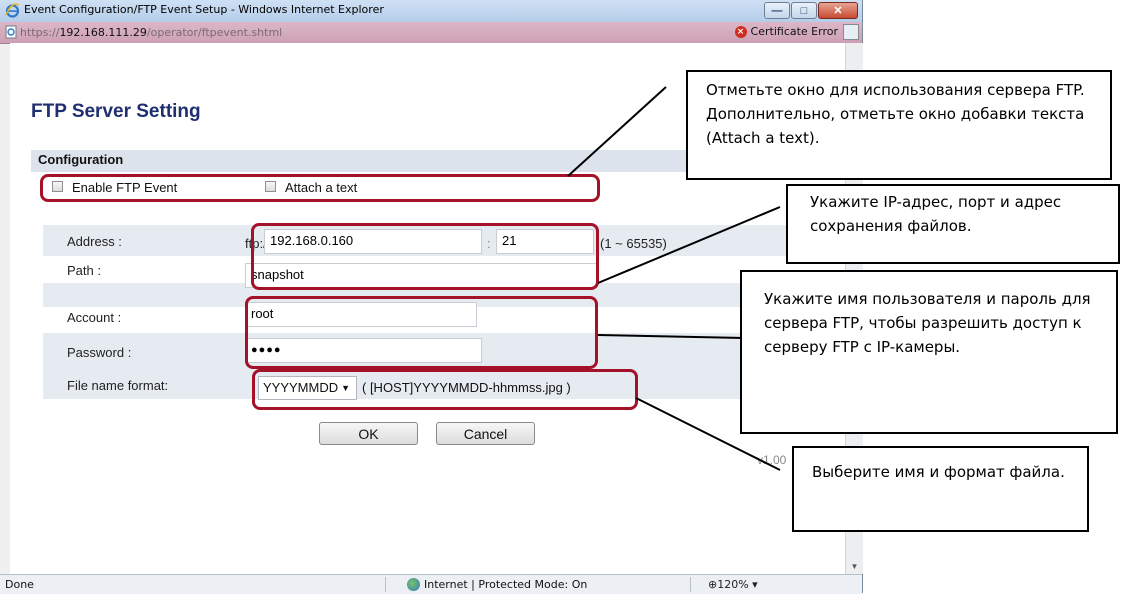 This screenshot has height=594, width=1131. I want to click on scroll-down-icon: ▼, so click(854, 566).